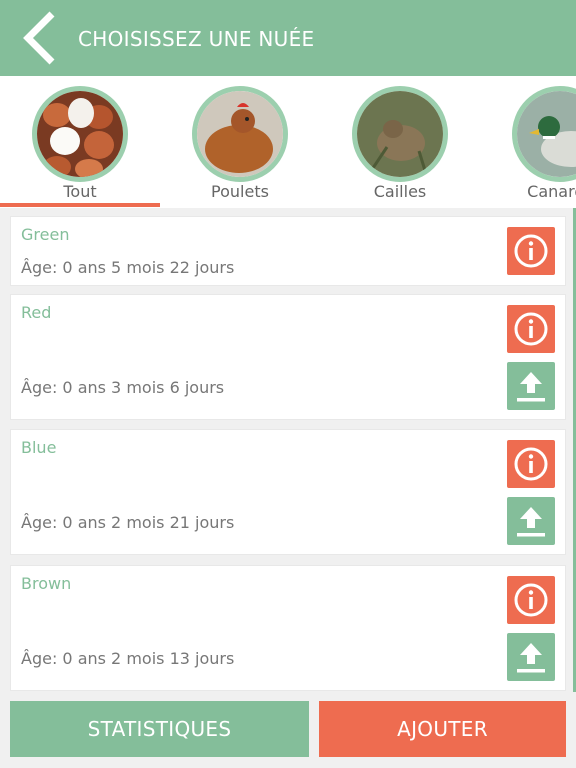  I want to click on tab-all: Tout, so click(80, 142).